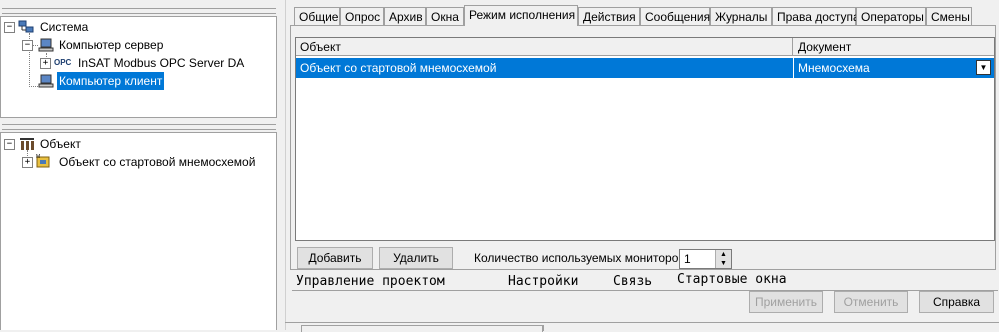 The image size is (999, 332). Describe the element at coordinates (741, 16) in the screenshot. I see `tab-journals: Журналы` at that location.